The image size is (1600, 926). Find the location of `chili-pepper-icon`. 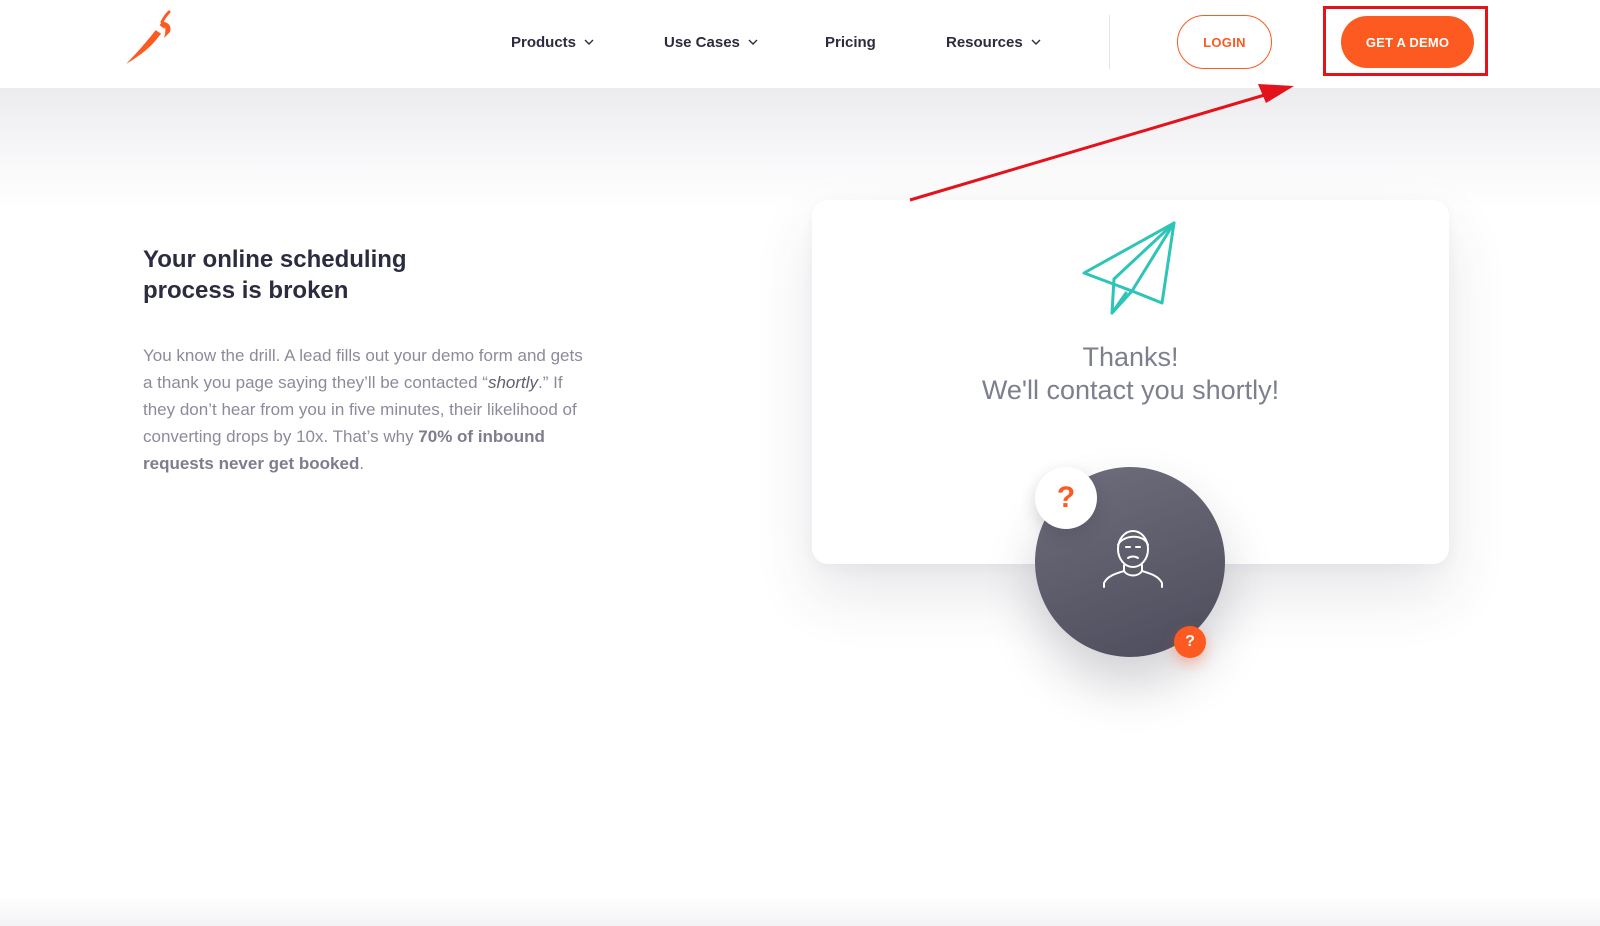

chili-pepper-icon is located at coordinates (150, 38).